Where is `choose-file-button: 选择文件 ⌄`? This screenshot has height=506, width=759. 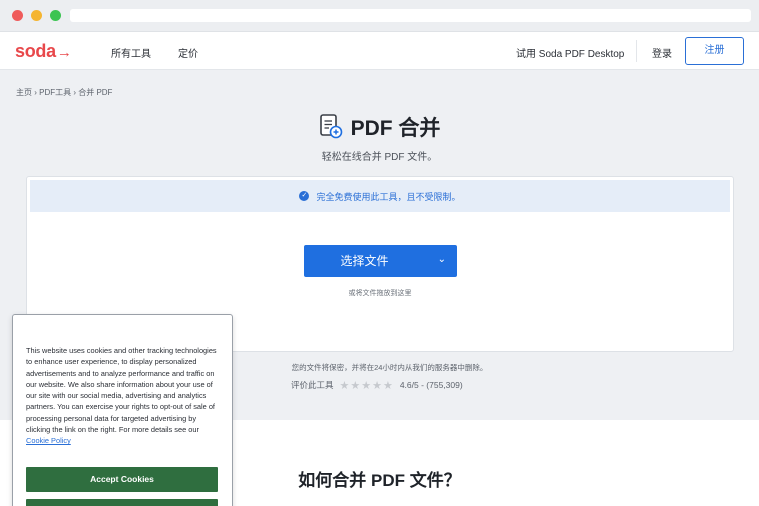 choose-file-button: 选择文件 ⌄ is located at coordinates (380, 261).